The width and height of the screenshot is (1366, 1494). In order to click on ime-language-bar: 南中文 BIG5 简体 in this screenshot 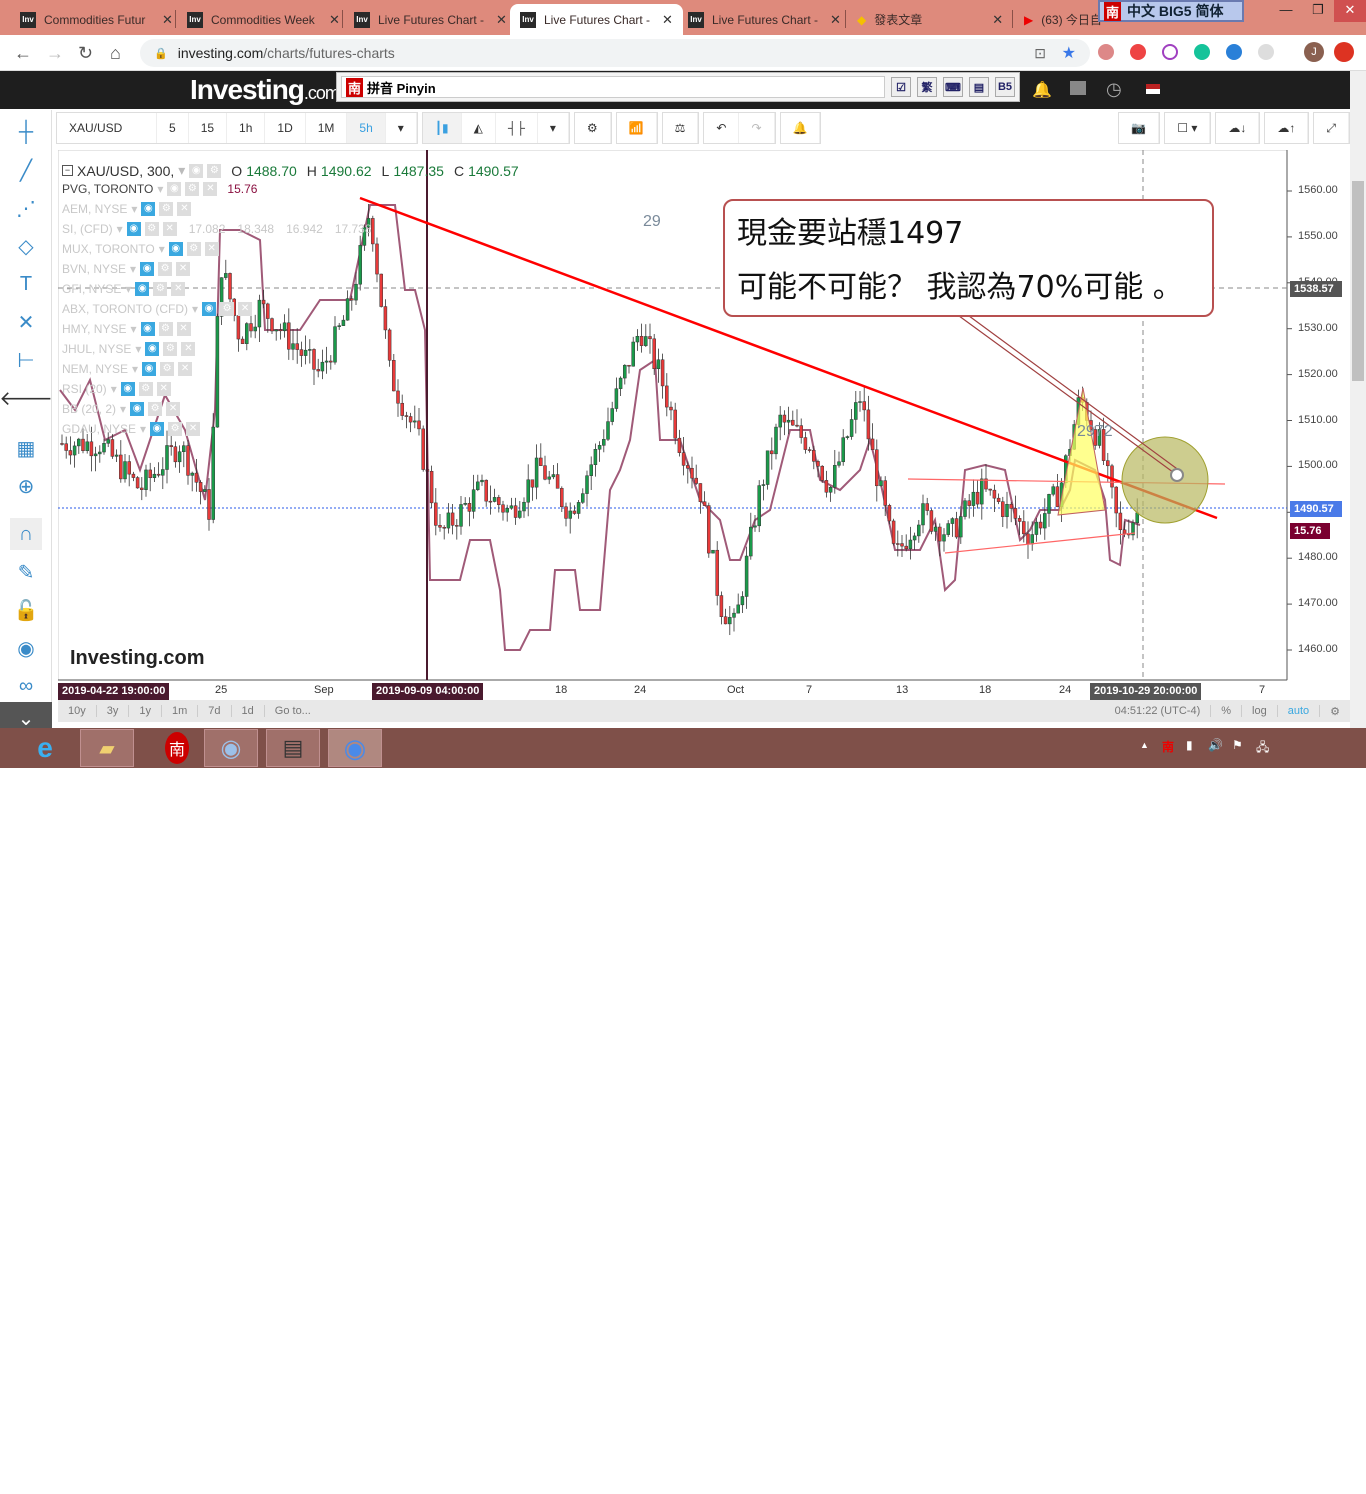, I will do `click(1171, 11)`.